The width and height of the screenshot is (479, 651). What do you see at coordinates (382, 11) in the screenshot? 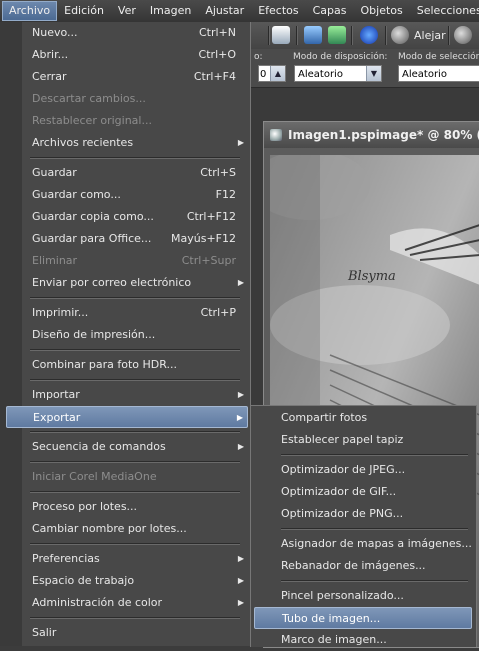
I see `menu-objetos: Objetos` at bounding box center [382, 11].